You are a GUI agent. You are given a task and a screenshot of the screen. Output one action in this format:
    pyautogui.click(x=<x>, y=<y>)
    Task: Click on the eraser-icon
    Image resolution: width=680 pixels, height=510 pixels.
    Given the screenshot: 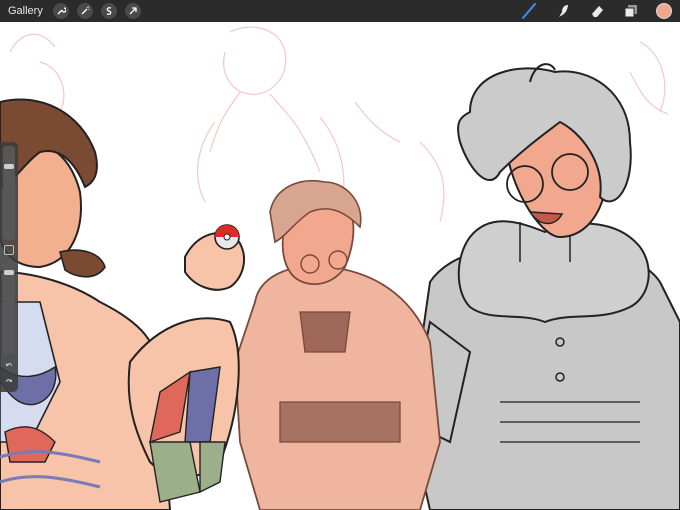 What is the action you would take?
    pyautogui.click(x=597, y=11)
    